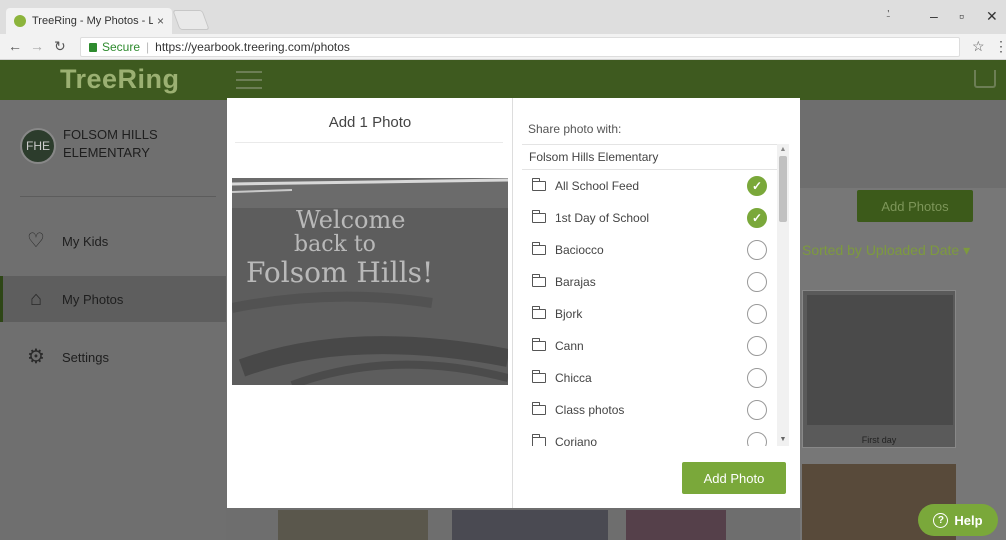 This screenshot has width=1006, height=540. What do you see at coordinates (783, 189) in the screenshot?
I see `scrollbar-thumb` at bounding box center [783, 189].